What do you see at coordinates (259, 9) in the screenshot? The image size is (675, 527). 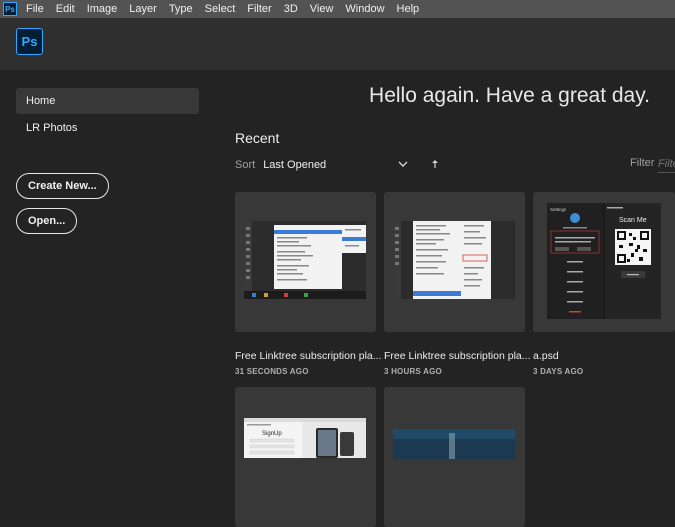 I see `menu-filter: Filter` at bounding box center [259, 9].